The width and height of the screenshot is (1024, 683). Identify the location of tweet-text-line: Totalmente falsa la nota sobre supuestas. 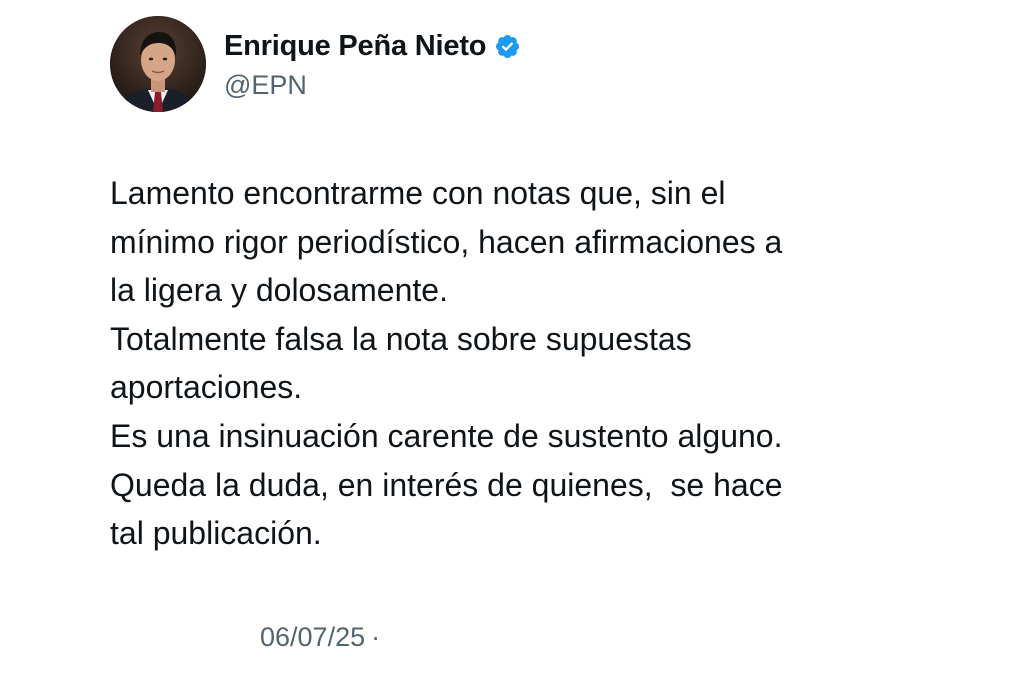
(401, 338).